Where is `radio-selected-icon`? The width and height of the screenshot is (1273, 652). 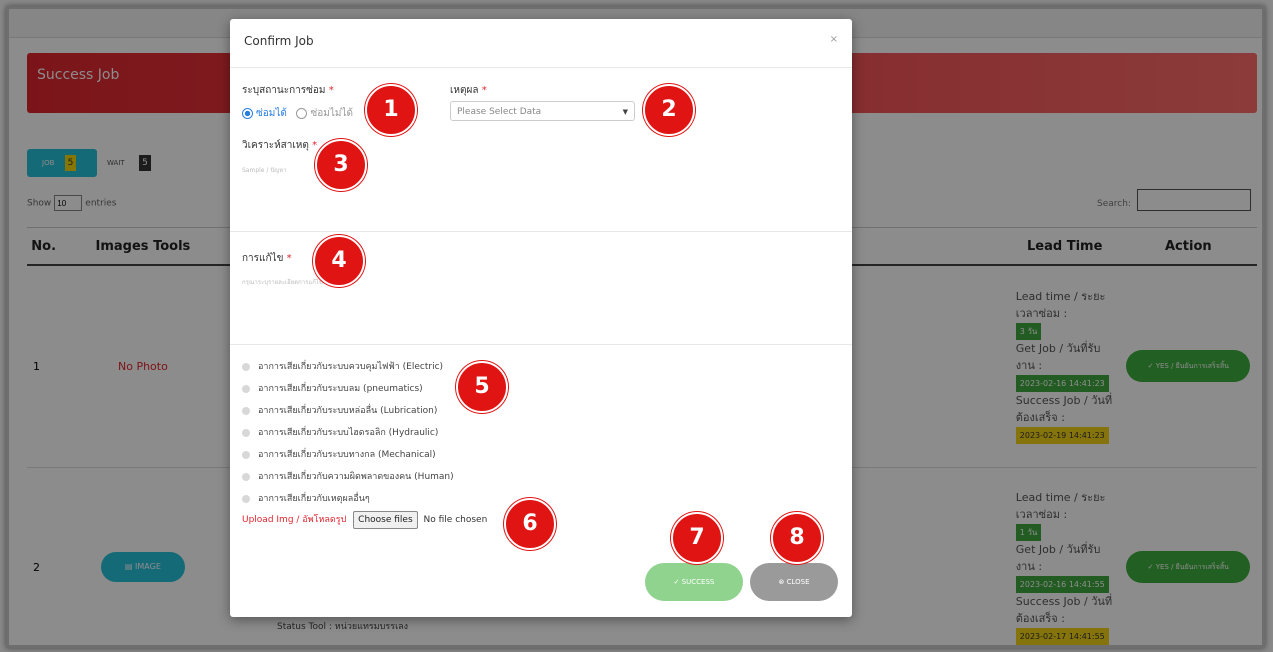
radio-selected-icon is located at coordinates (247, 113).